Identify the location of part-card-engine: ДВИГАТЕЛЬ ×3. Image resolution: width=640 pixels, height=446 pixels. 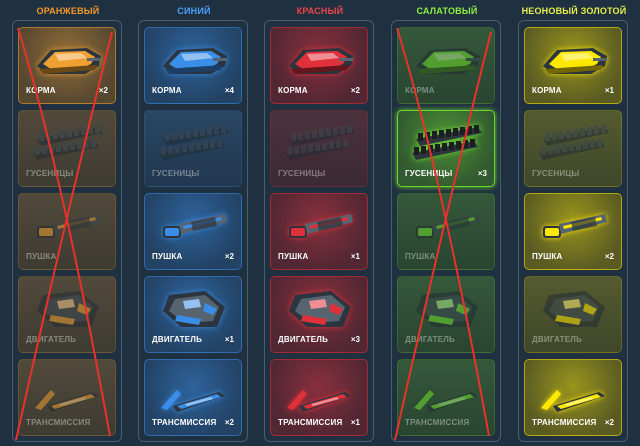
(319, 314).